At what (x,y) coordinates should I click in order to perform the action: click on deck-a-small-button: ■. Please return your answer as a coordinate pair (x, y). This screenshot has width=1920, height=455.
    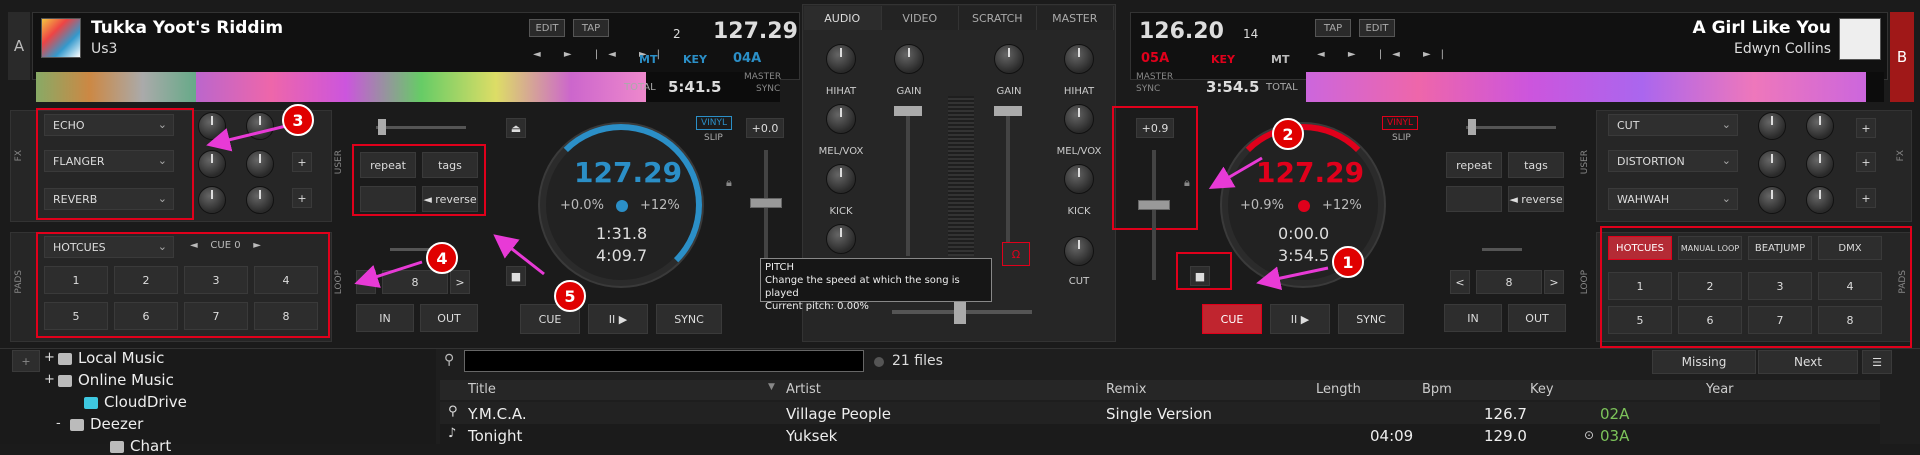
    Looking at the image, I should click on (516, 276).